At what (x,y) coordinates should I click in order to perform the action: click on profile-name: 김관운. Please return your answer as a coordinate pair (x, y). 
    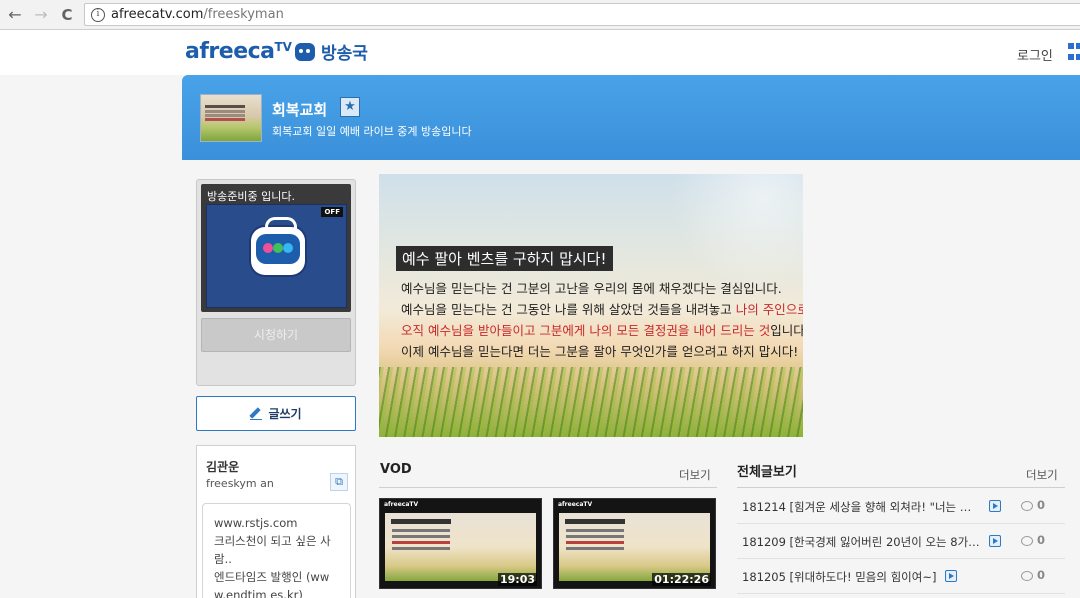
    Looking at the image, I should click on (223, 467).